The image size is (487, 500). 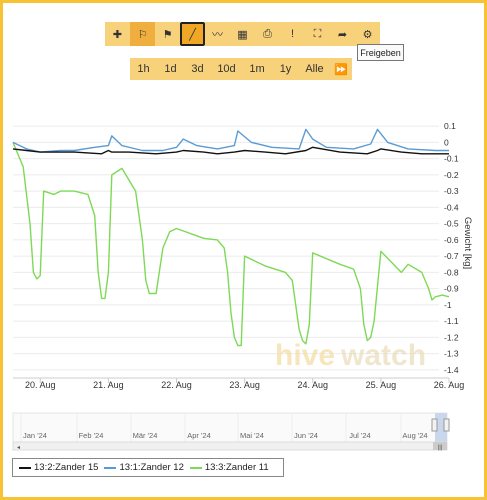 What do you see at coordinates (451, 240) in the screenshot?
I see `y-tick-label: -0.6` at bounding box center [451, 240].